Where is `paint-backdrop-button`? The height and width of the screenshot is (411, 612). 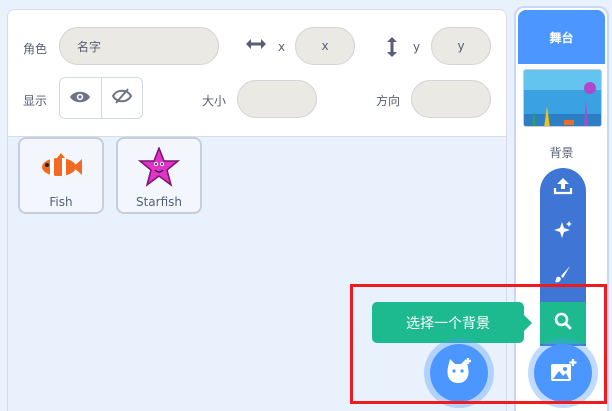
paint-backdrop-button is located at coordinates (563, 276).